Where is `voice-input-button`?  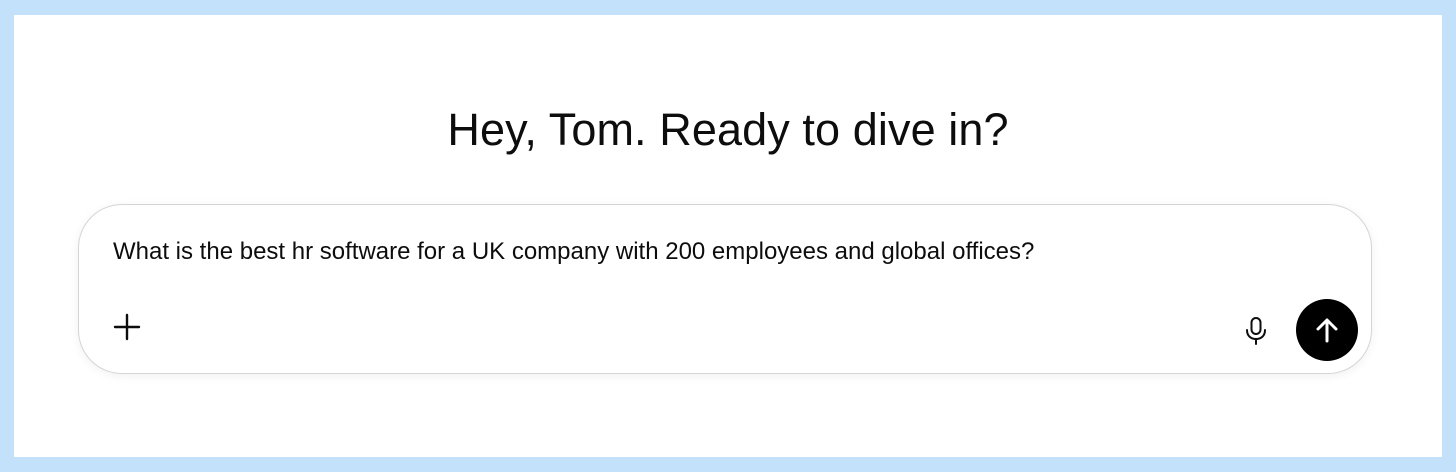
voice-input-button is located at coordinates (1256, 331).